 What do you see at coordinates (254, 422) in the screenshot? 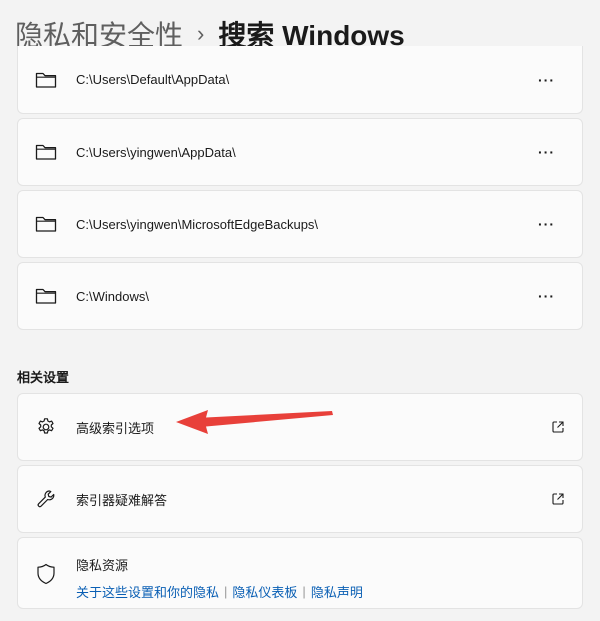
I see `annotation-arrow` at bounding box center [254, 422].